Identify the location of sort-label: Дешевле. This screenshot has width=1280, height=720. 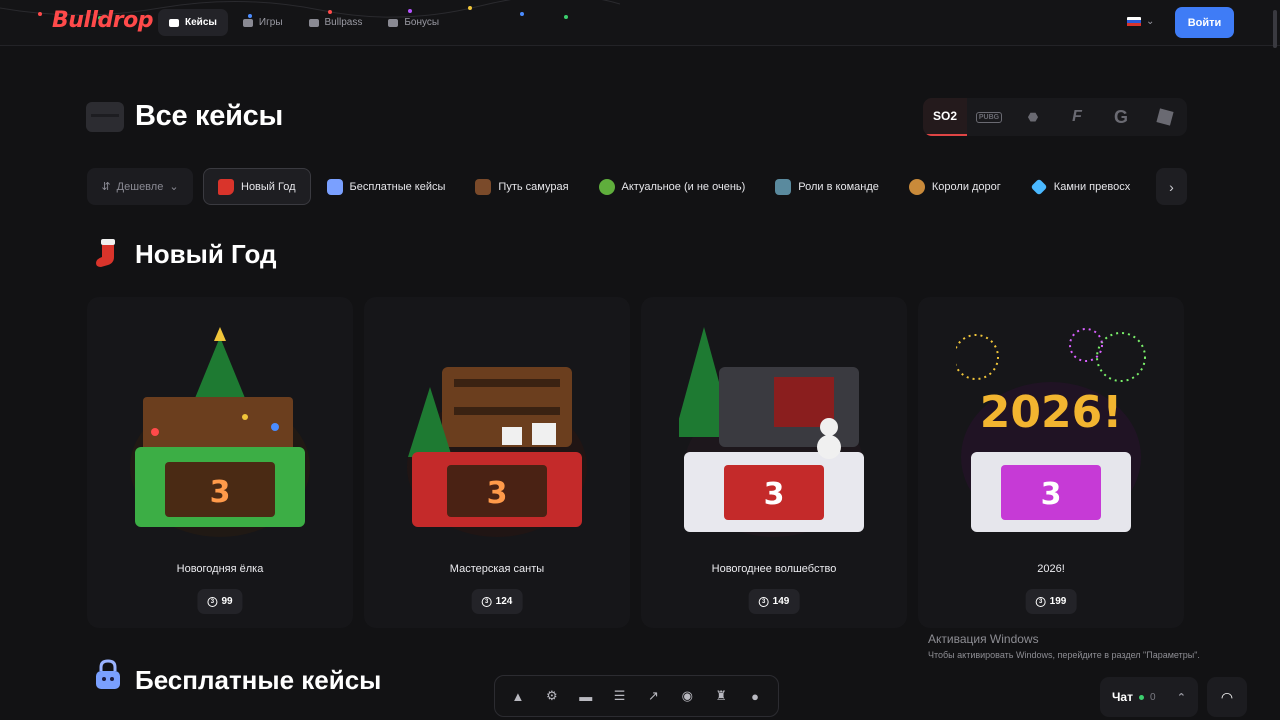
(140, 186).